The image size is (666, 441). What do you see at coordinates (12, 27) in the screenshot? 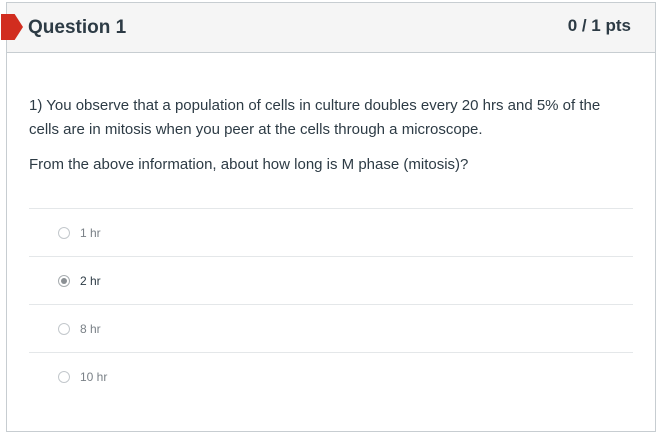
I see `flag-icon` at bounding box center [12, 27].